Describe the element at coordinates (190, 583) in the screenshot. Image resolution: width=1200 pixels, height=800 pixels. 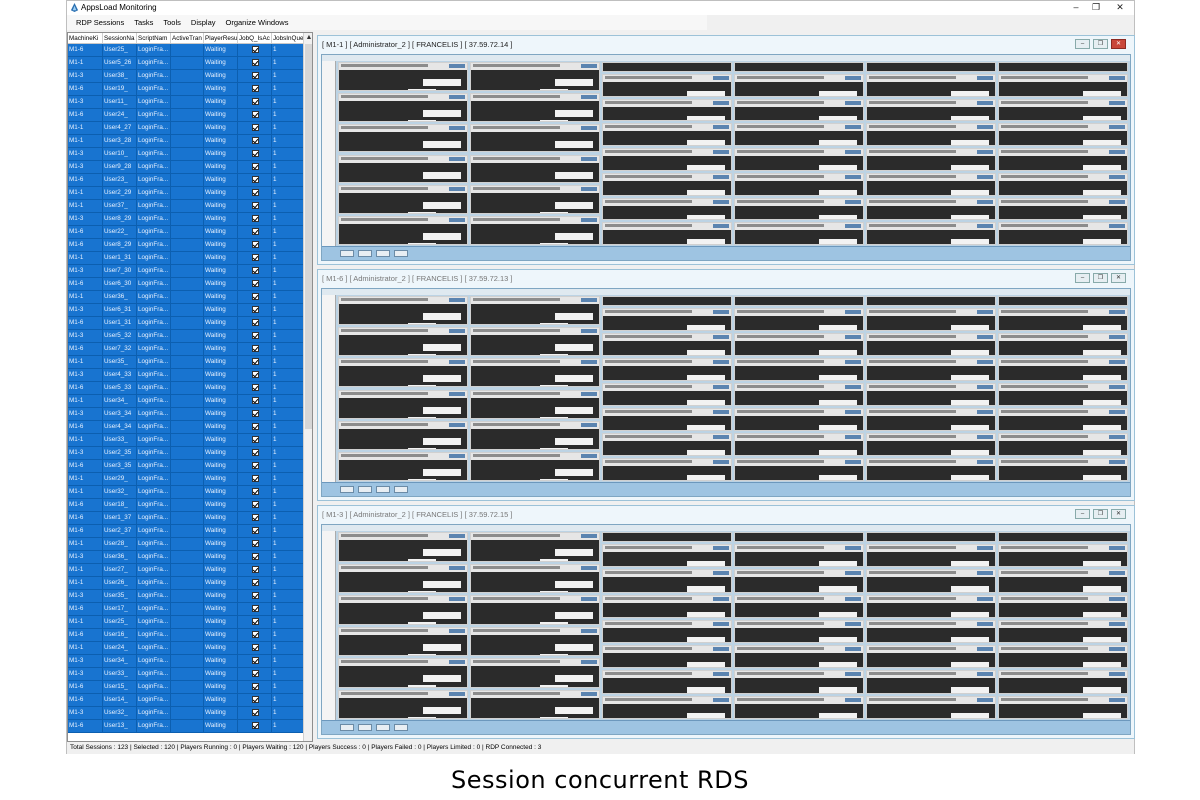
I see `table-row: M1-1 User26_ LoginFra... Waiting 1` at that location.